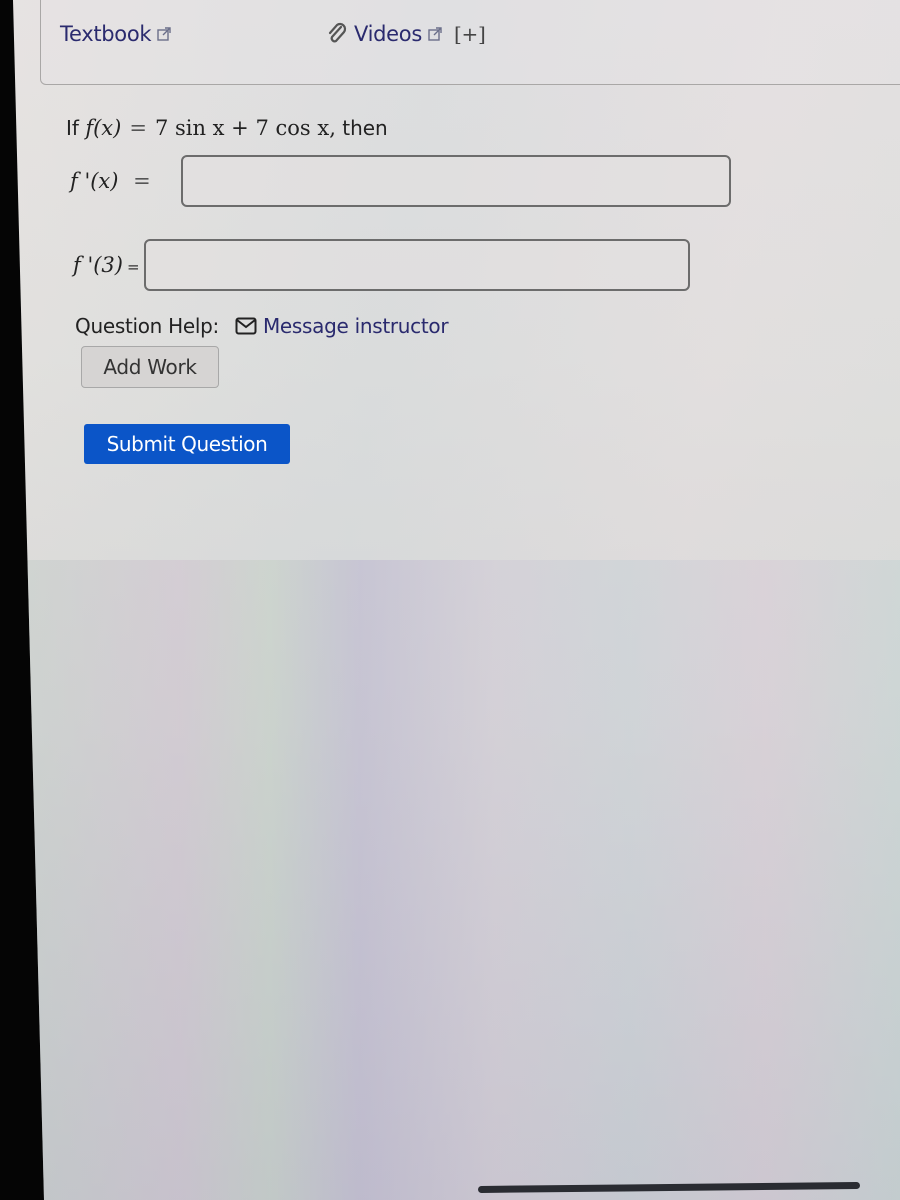 The image size is (900, 1200). Describe the element at coordinates (110, 181) in the screenshot. I see `answer-label-derivative: f '(x) =` at that location.